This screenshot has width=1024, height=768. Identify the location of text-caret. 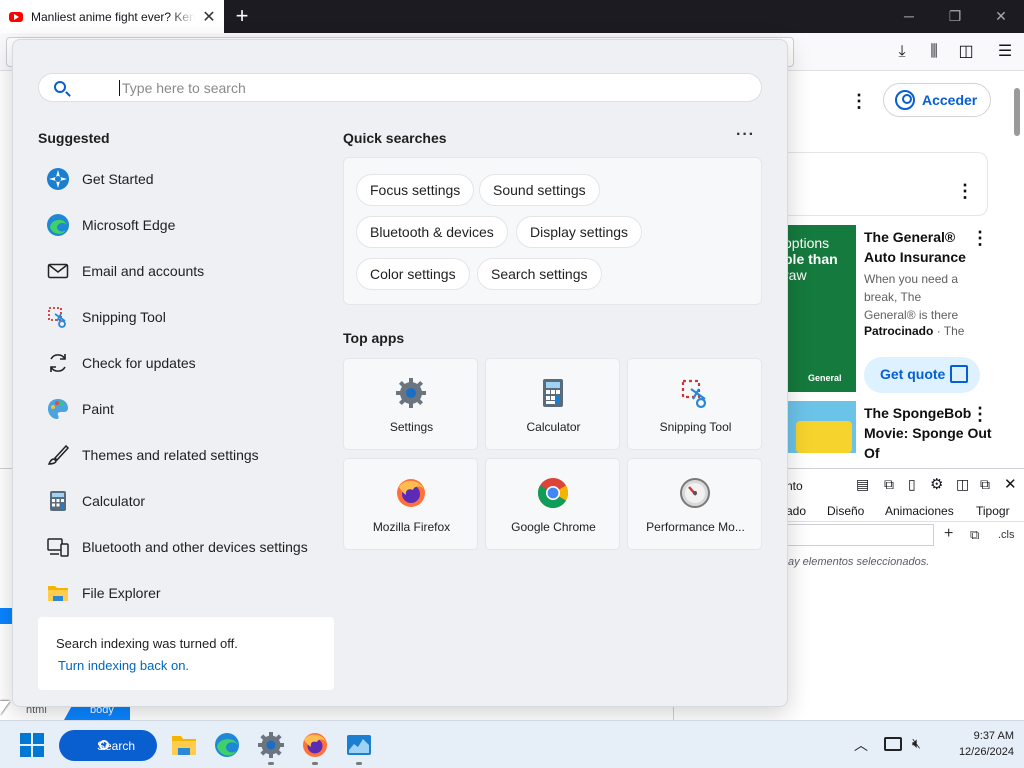
(119, 88).